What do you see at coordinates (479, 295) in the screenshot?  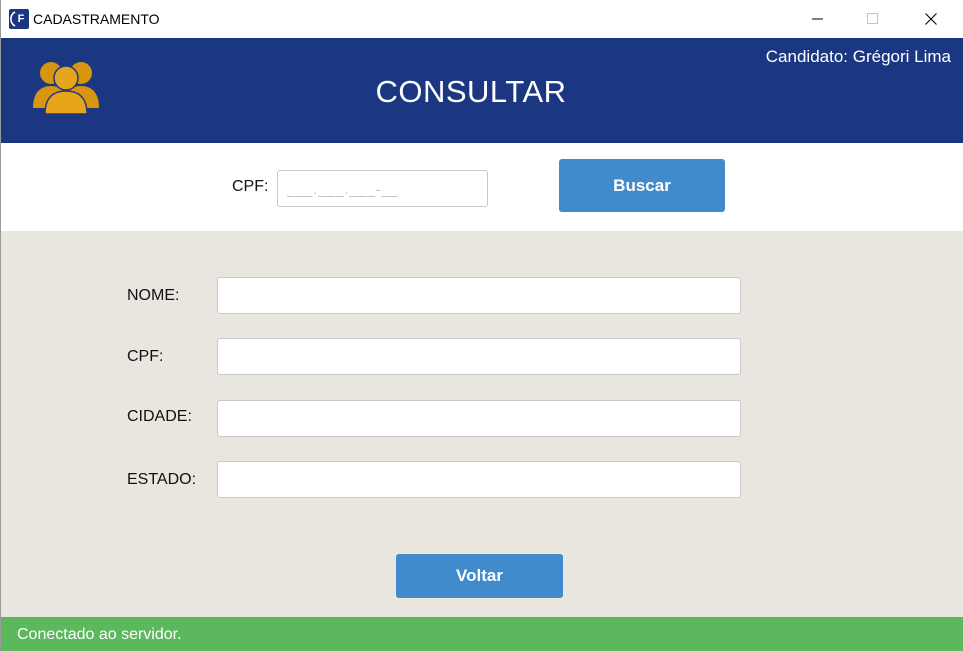 I see `name-field` at bounding box center [479, 295].